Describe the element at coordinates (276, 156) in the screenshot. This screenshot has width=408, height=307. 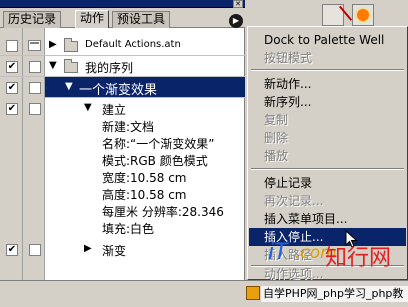
I see `menu-item-play: 播放` at that location.